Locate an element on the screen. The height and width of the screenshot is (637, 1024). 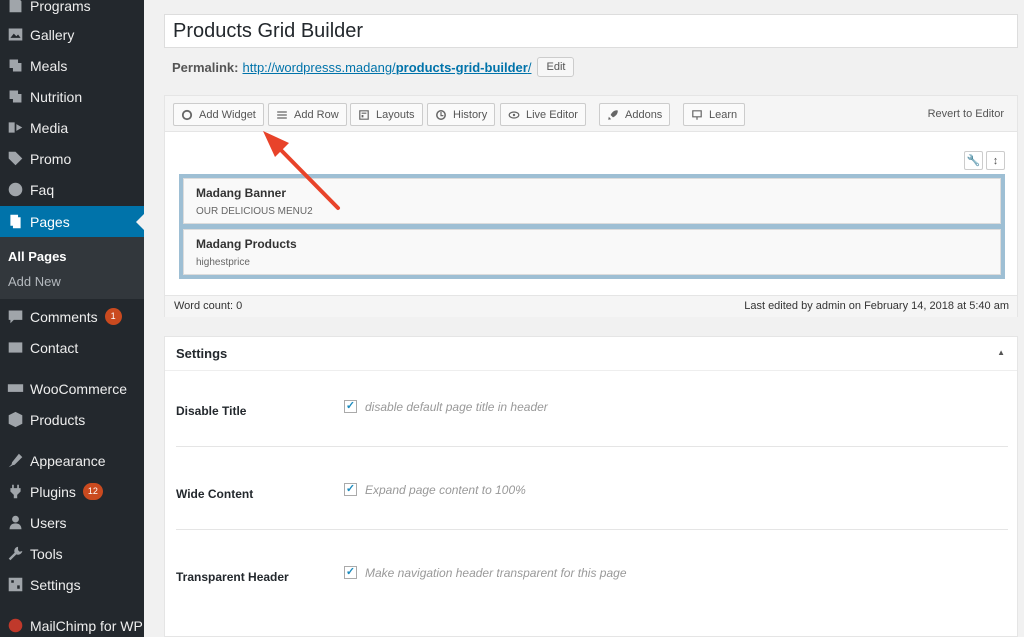
menu-plugins: Plugins 12 is located at coordinates (72, 491).